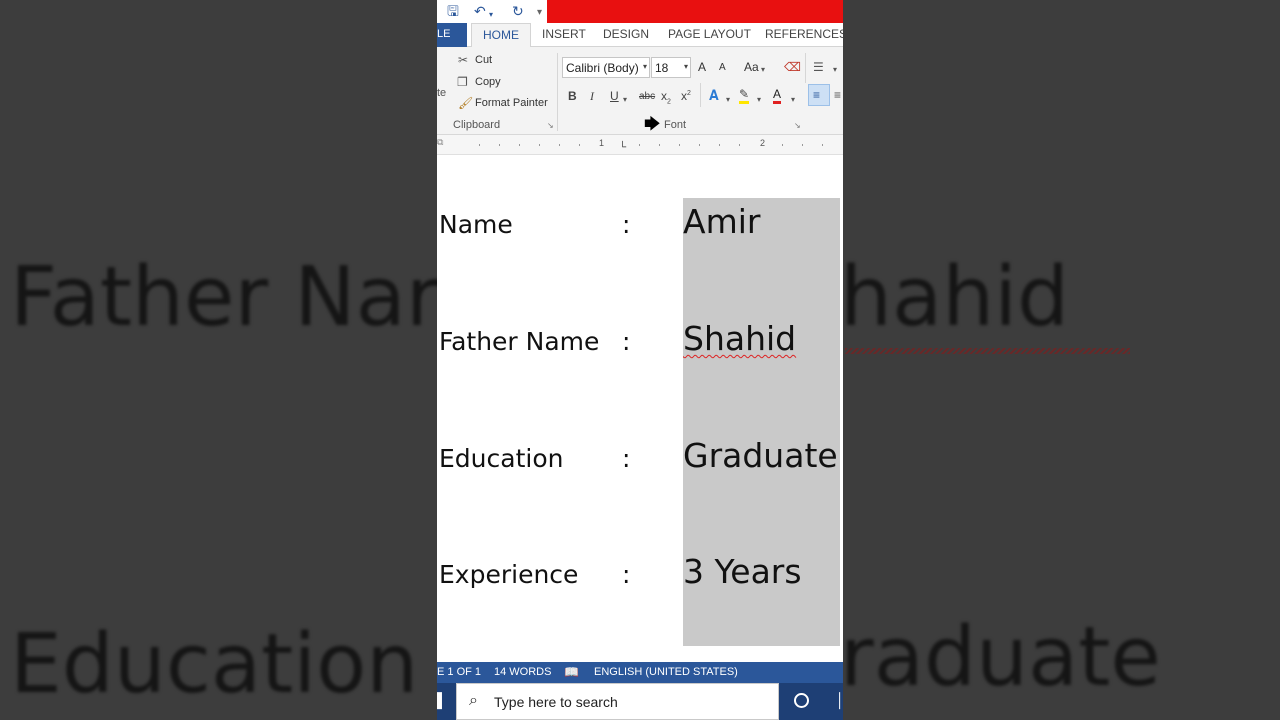 The height and width of the screenshot is (720, 1280). What do you see at coordinates (556, 702) in the screenshot?
I see `search-placeholder: Type here to search` at bounding box center [556, 702].